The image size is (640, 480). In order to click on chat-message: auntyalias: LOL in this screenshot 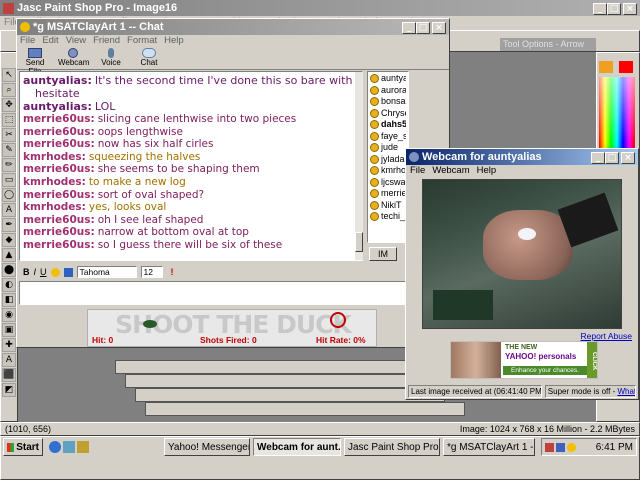, I will do `click(191, 106)`.